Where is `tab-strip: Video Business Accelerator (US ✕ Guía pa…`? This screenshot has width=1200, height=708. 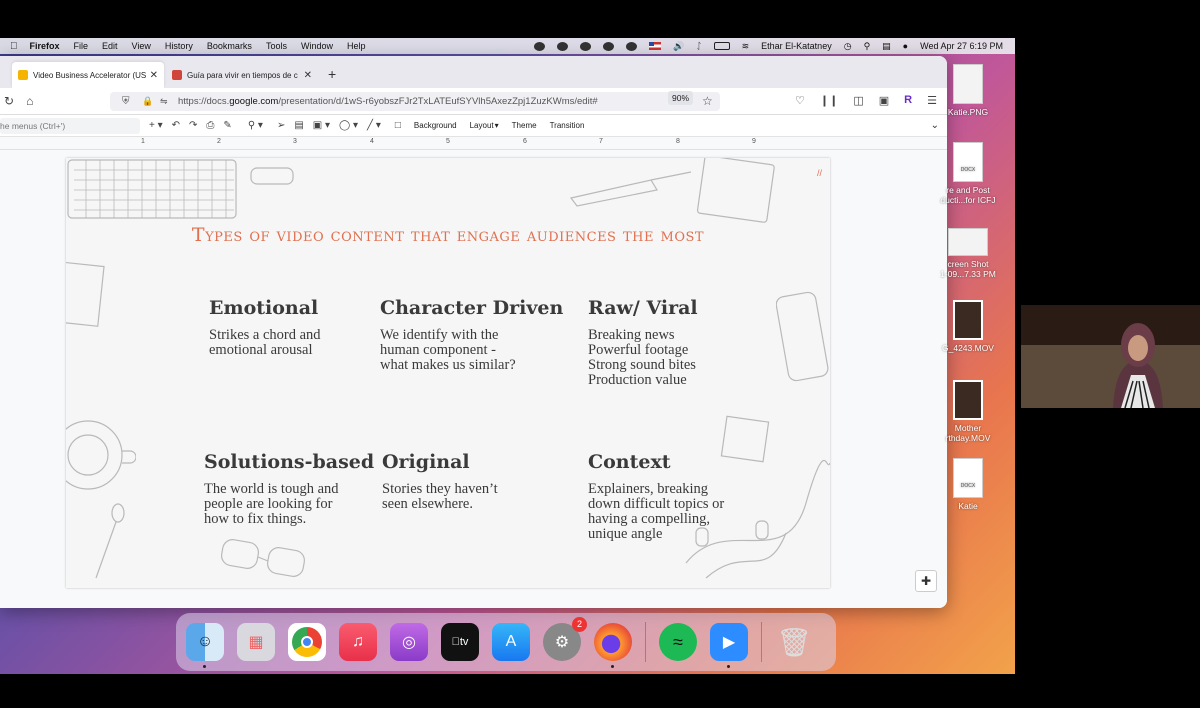
tab-strip: Video Business Accelerator (US ✕ Guía pa… is located at coordinates (473, 72).